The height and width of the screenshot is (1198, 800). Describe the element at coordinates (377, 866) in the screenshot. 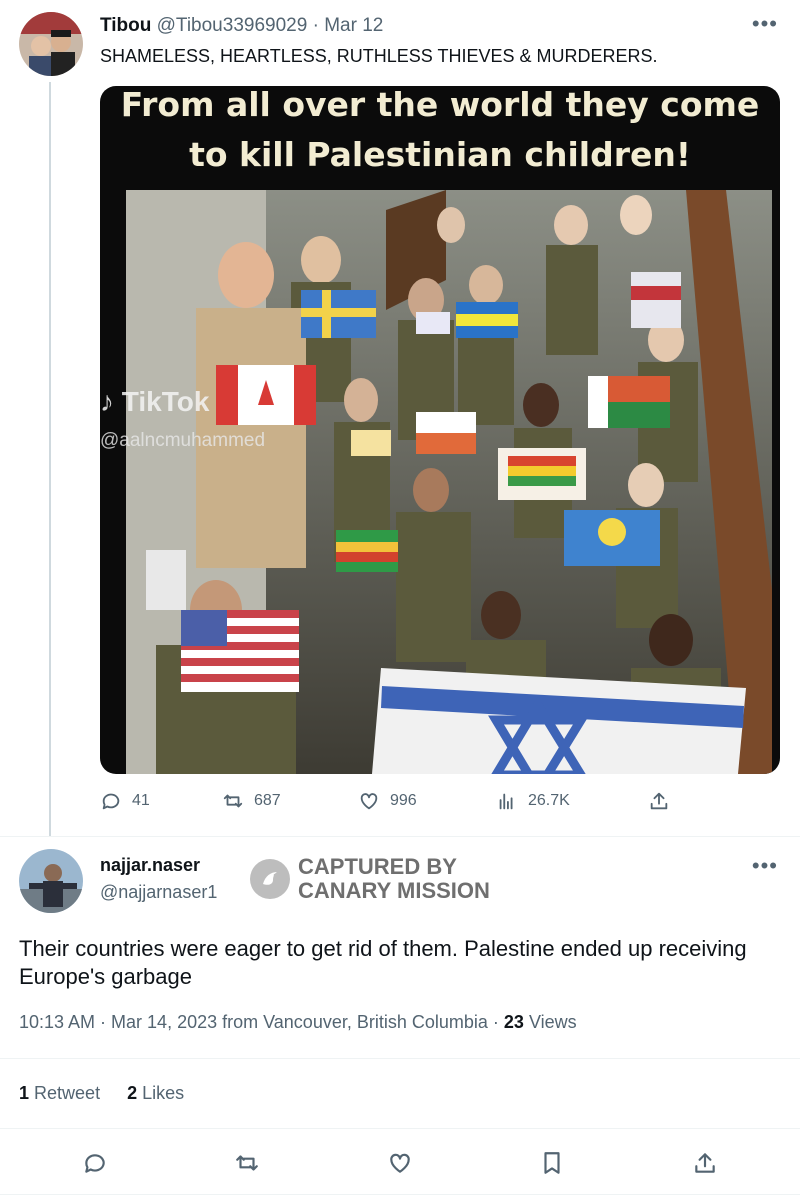

I see `stamp-line-1: CAPTURED BY` at that location.